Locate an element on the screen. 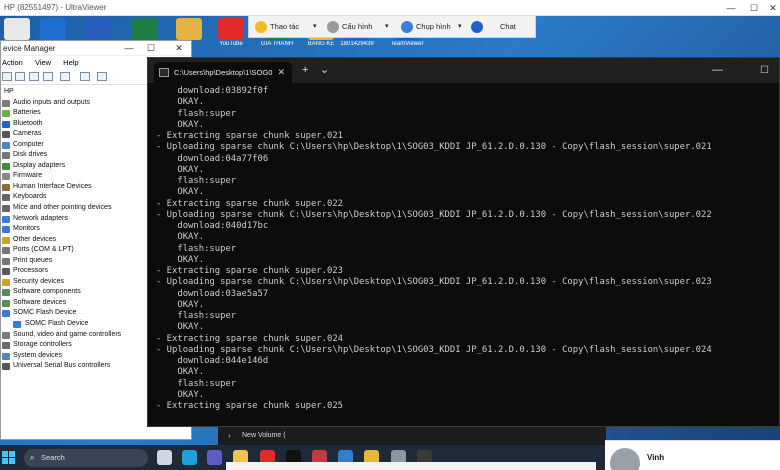  update-driver-icon is located at coordinates (65, 76).